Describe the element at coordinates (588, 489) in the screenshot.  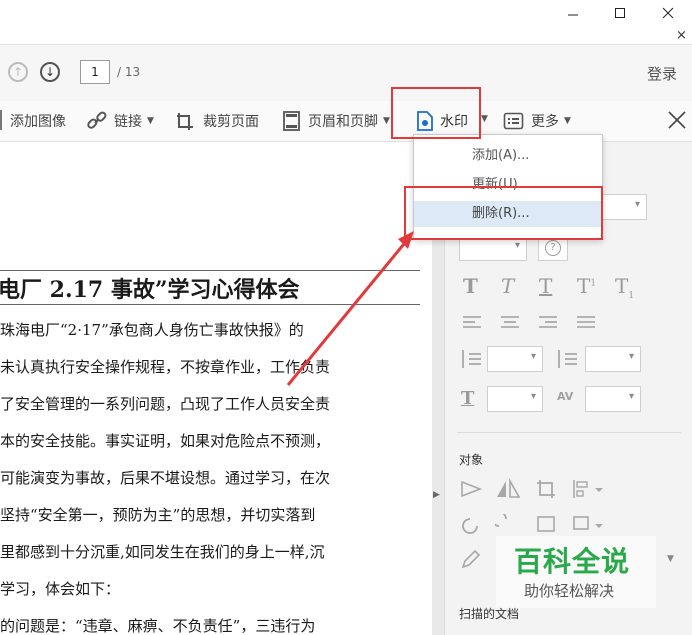
I see `align-objects-icon` at that location.